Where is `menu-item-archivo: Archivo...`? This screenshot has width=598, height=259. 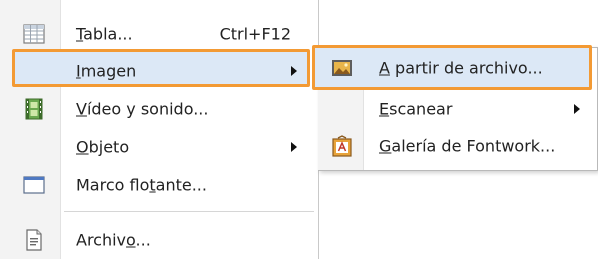
menu-item-archivo: Archivo... is located at coordinates (159, 240).